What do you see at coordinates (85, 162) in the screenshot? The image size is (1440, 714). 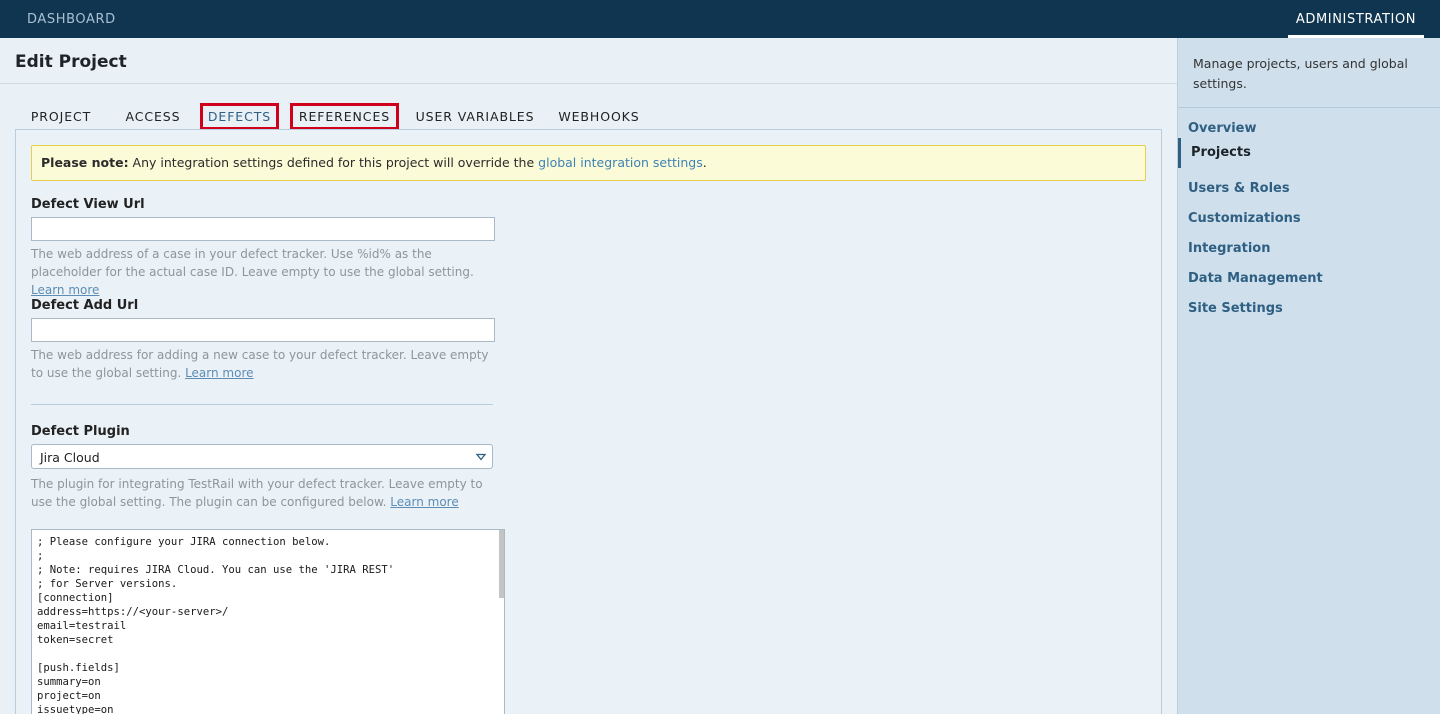 I see `note-prefix: Please note:` at bounding box center [85, 162].